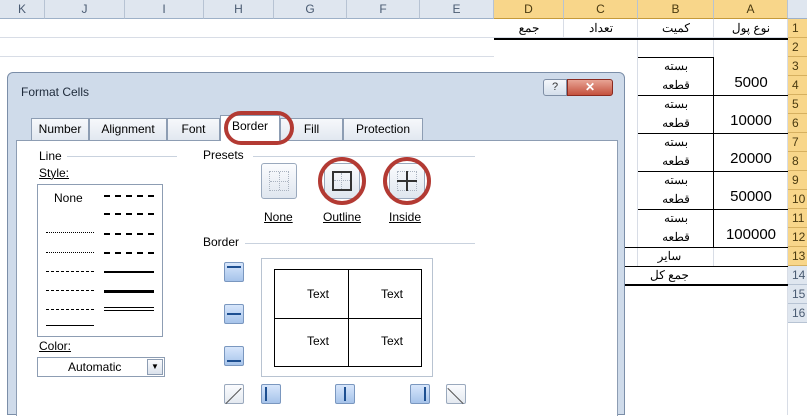  What do you see at coordinates (797, 275) in the screenshot?
I see `row-header: 14` at bounding box center [797, 275].